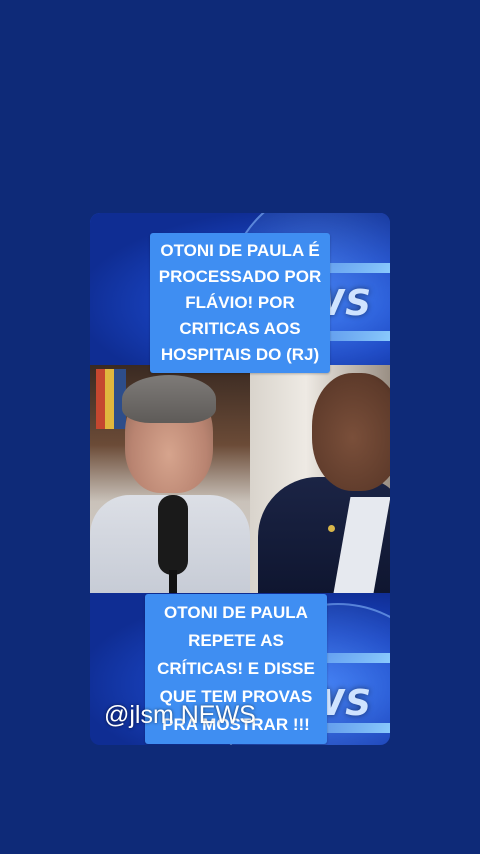 This screenshot has width=480, height=854. What do you see at coordinates (351, 432) in the screenshot?
I see `person-head` at bounding box center [351, 432].